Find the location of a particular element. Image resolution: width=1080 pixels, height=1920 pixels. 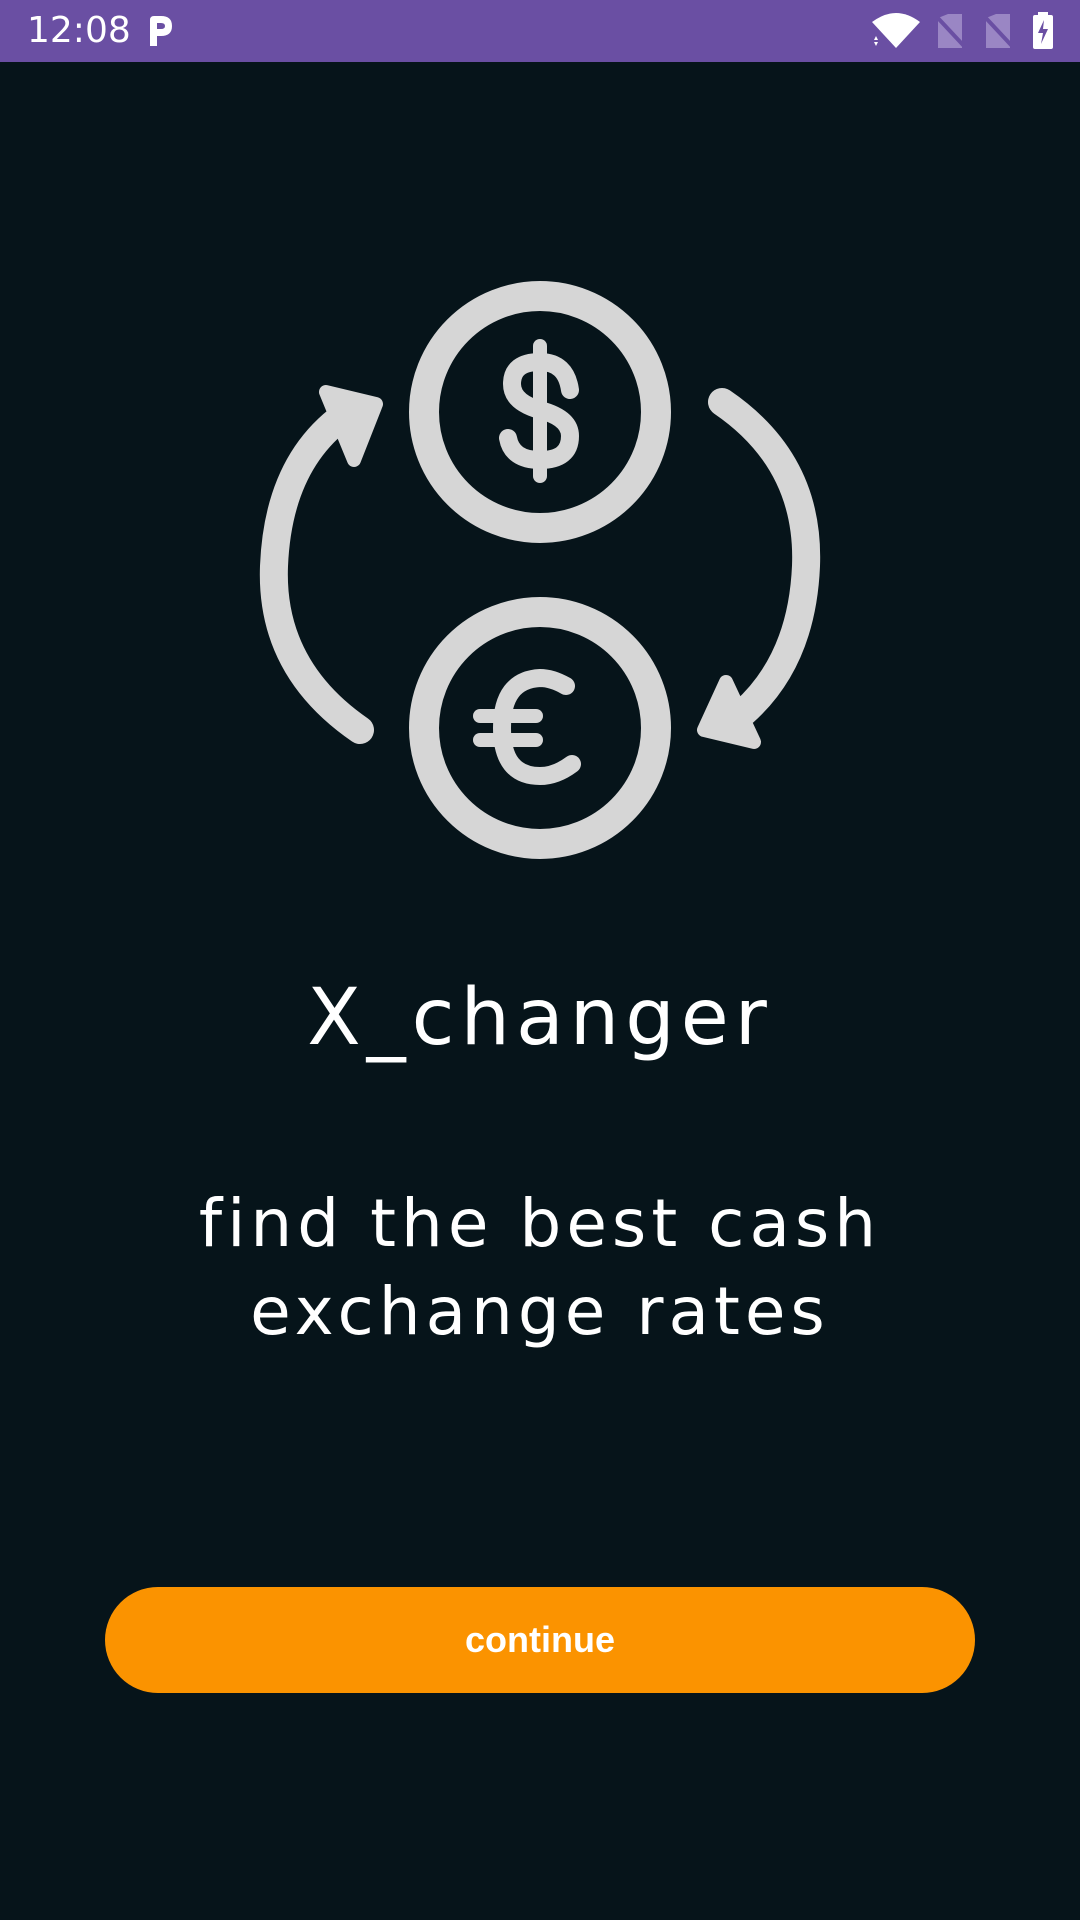

arrow-up-icon is located at coordinates (321, 564).